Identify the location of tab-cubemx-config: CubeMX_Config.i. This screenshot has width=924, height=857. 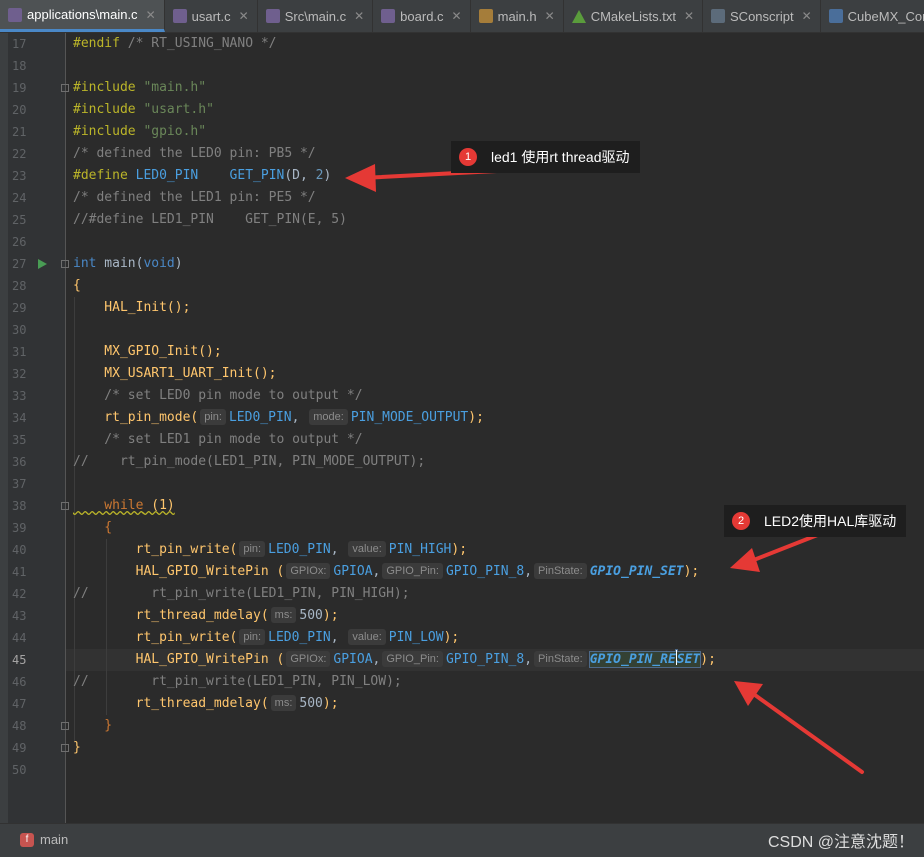
(872, 16).